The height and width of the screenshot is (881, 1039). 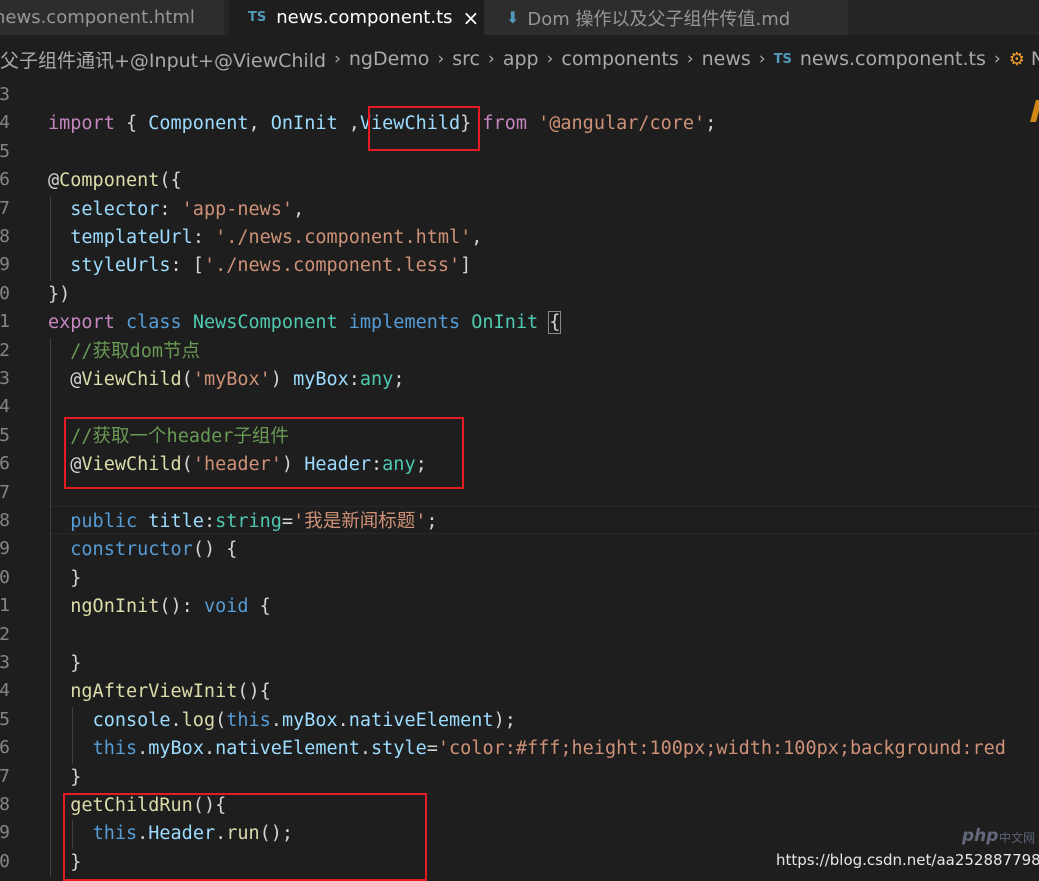 What do you see at coordinates (131, 720) in the screenshot?
I see `code-token: console` at bounding box center [131, 720].